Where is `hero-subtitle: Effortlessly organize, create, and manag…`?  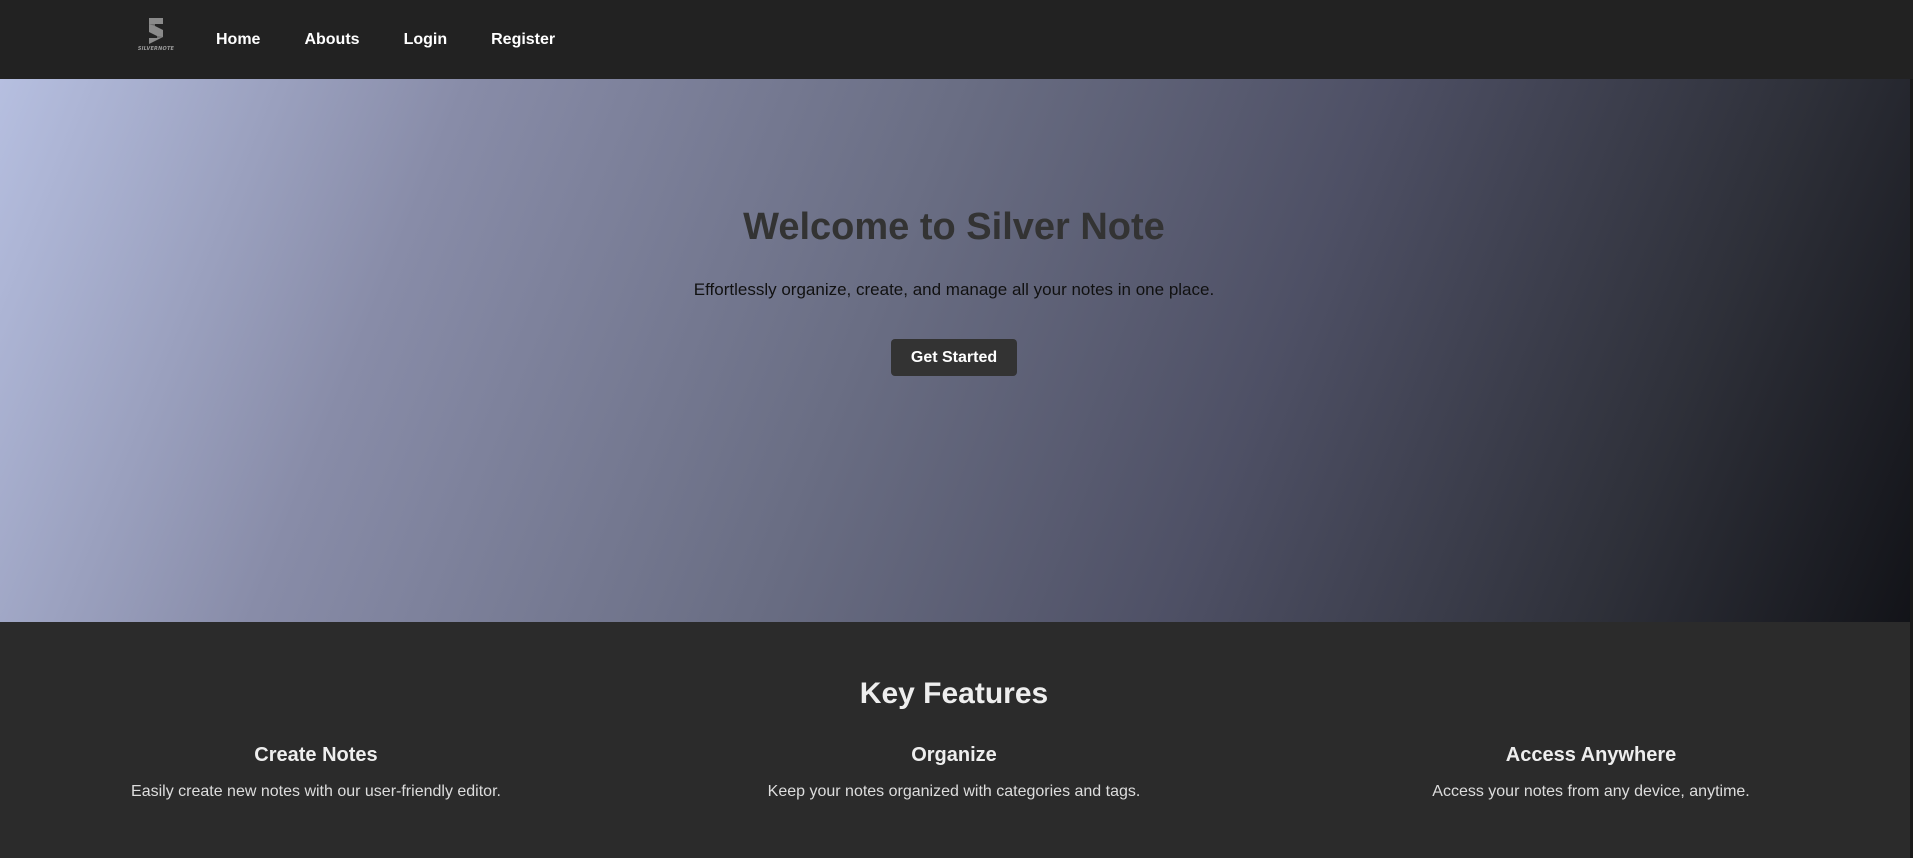
hero-subtitle: Effortlessly organize, create, and manag… is located at coordinates (954, 289).